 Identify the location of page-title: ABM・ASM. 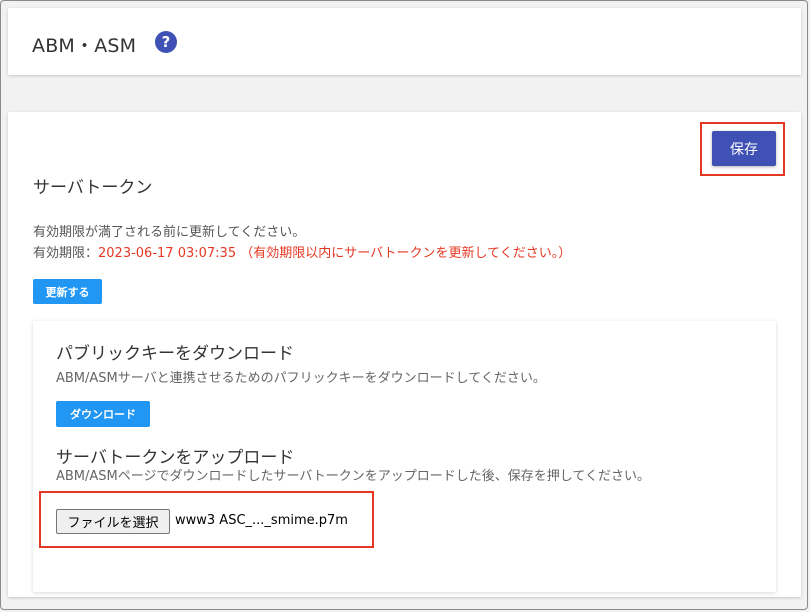
(84, 46).